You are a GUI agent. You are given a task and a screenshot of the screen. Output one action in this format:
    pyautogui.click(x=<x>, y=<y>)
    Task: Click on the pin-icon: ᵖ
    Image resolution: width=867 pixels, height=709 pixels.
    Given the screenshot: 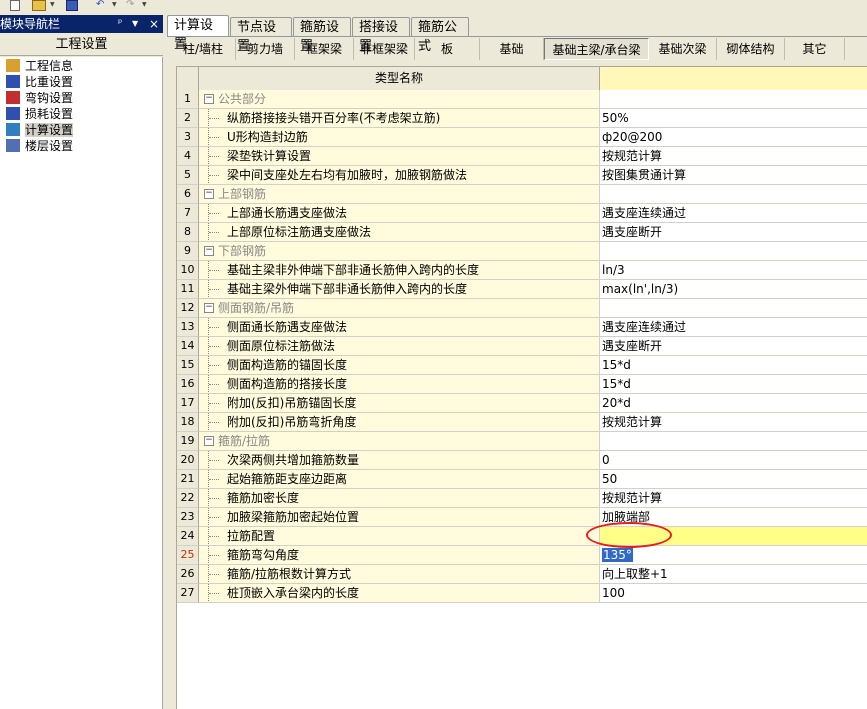 What is the action you would take?
    pyautogui.click(x=120, y=24)
    